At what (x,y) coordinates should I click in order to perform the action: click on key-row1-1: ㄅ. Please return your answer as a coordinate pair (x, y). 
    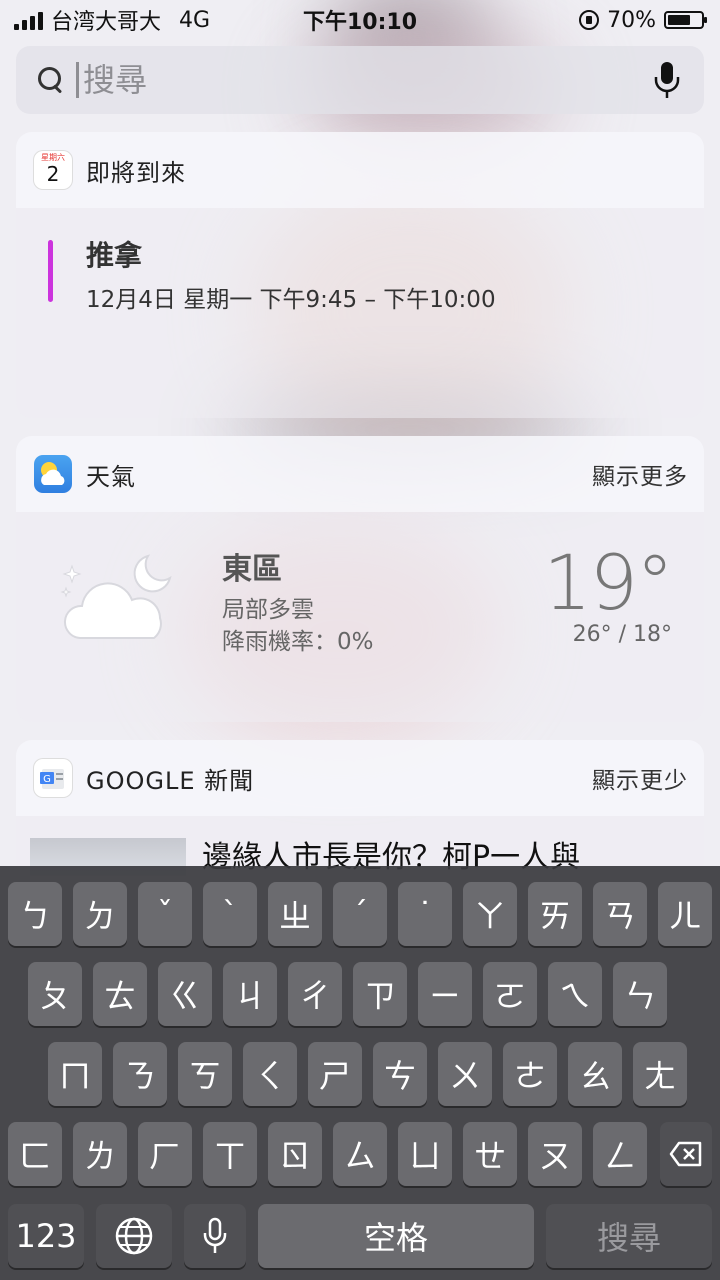
    Looking at the image, I should click on (35, 914).